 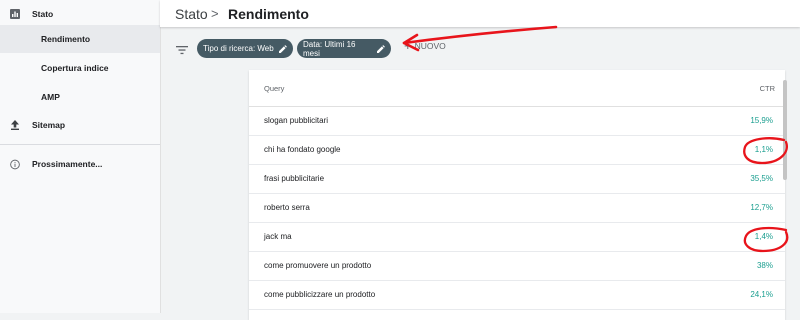 What do you see at coordinates (75, 68) in the screenshot?
I see `sidebar-item-label: Copertura indice` at bounding box center [75, 68].